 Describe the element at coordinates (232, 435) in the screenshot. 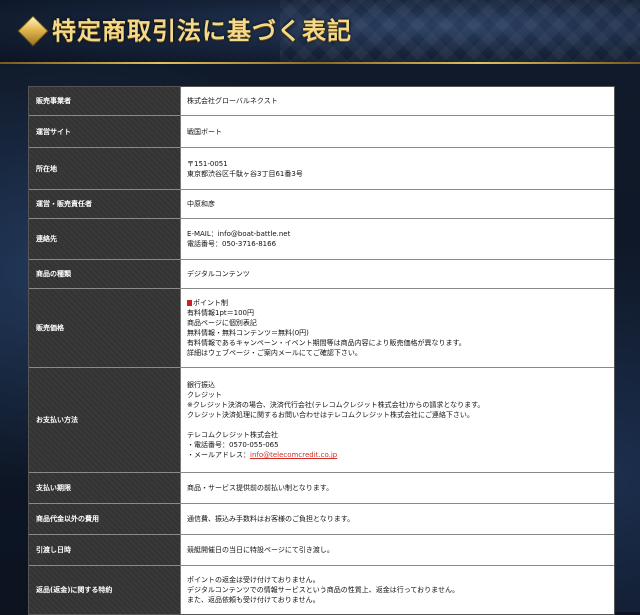

I see `row-text: テレコムクレジット株式会社` at that location.